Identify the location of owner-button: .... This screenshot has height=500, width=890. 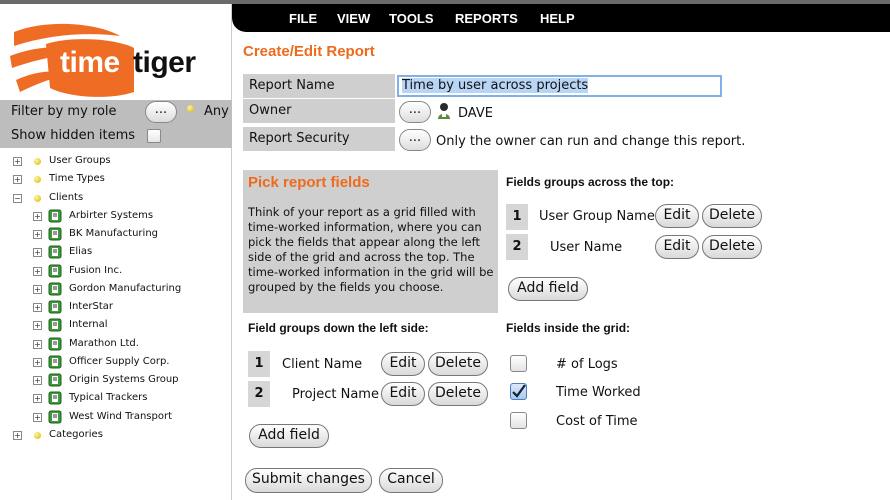
(415, 112).